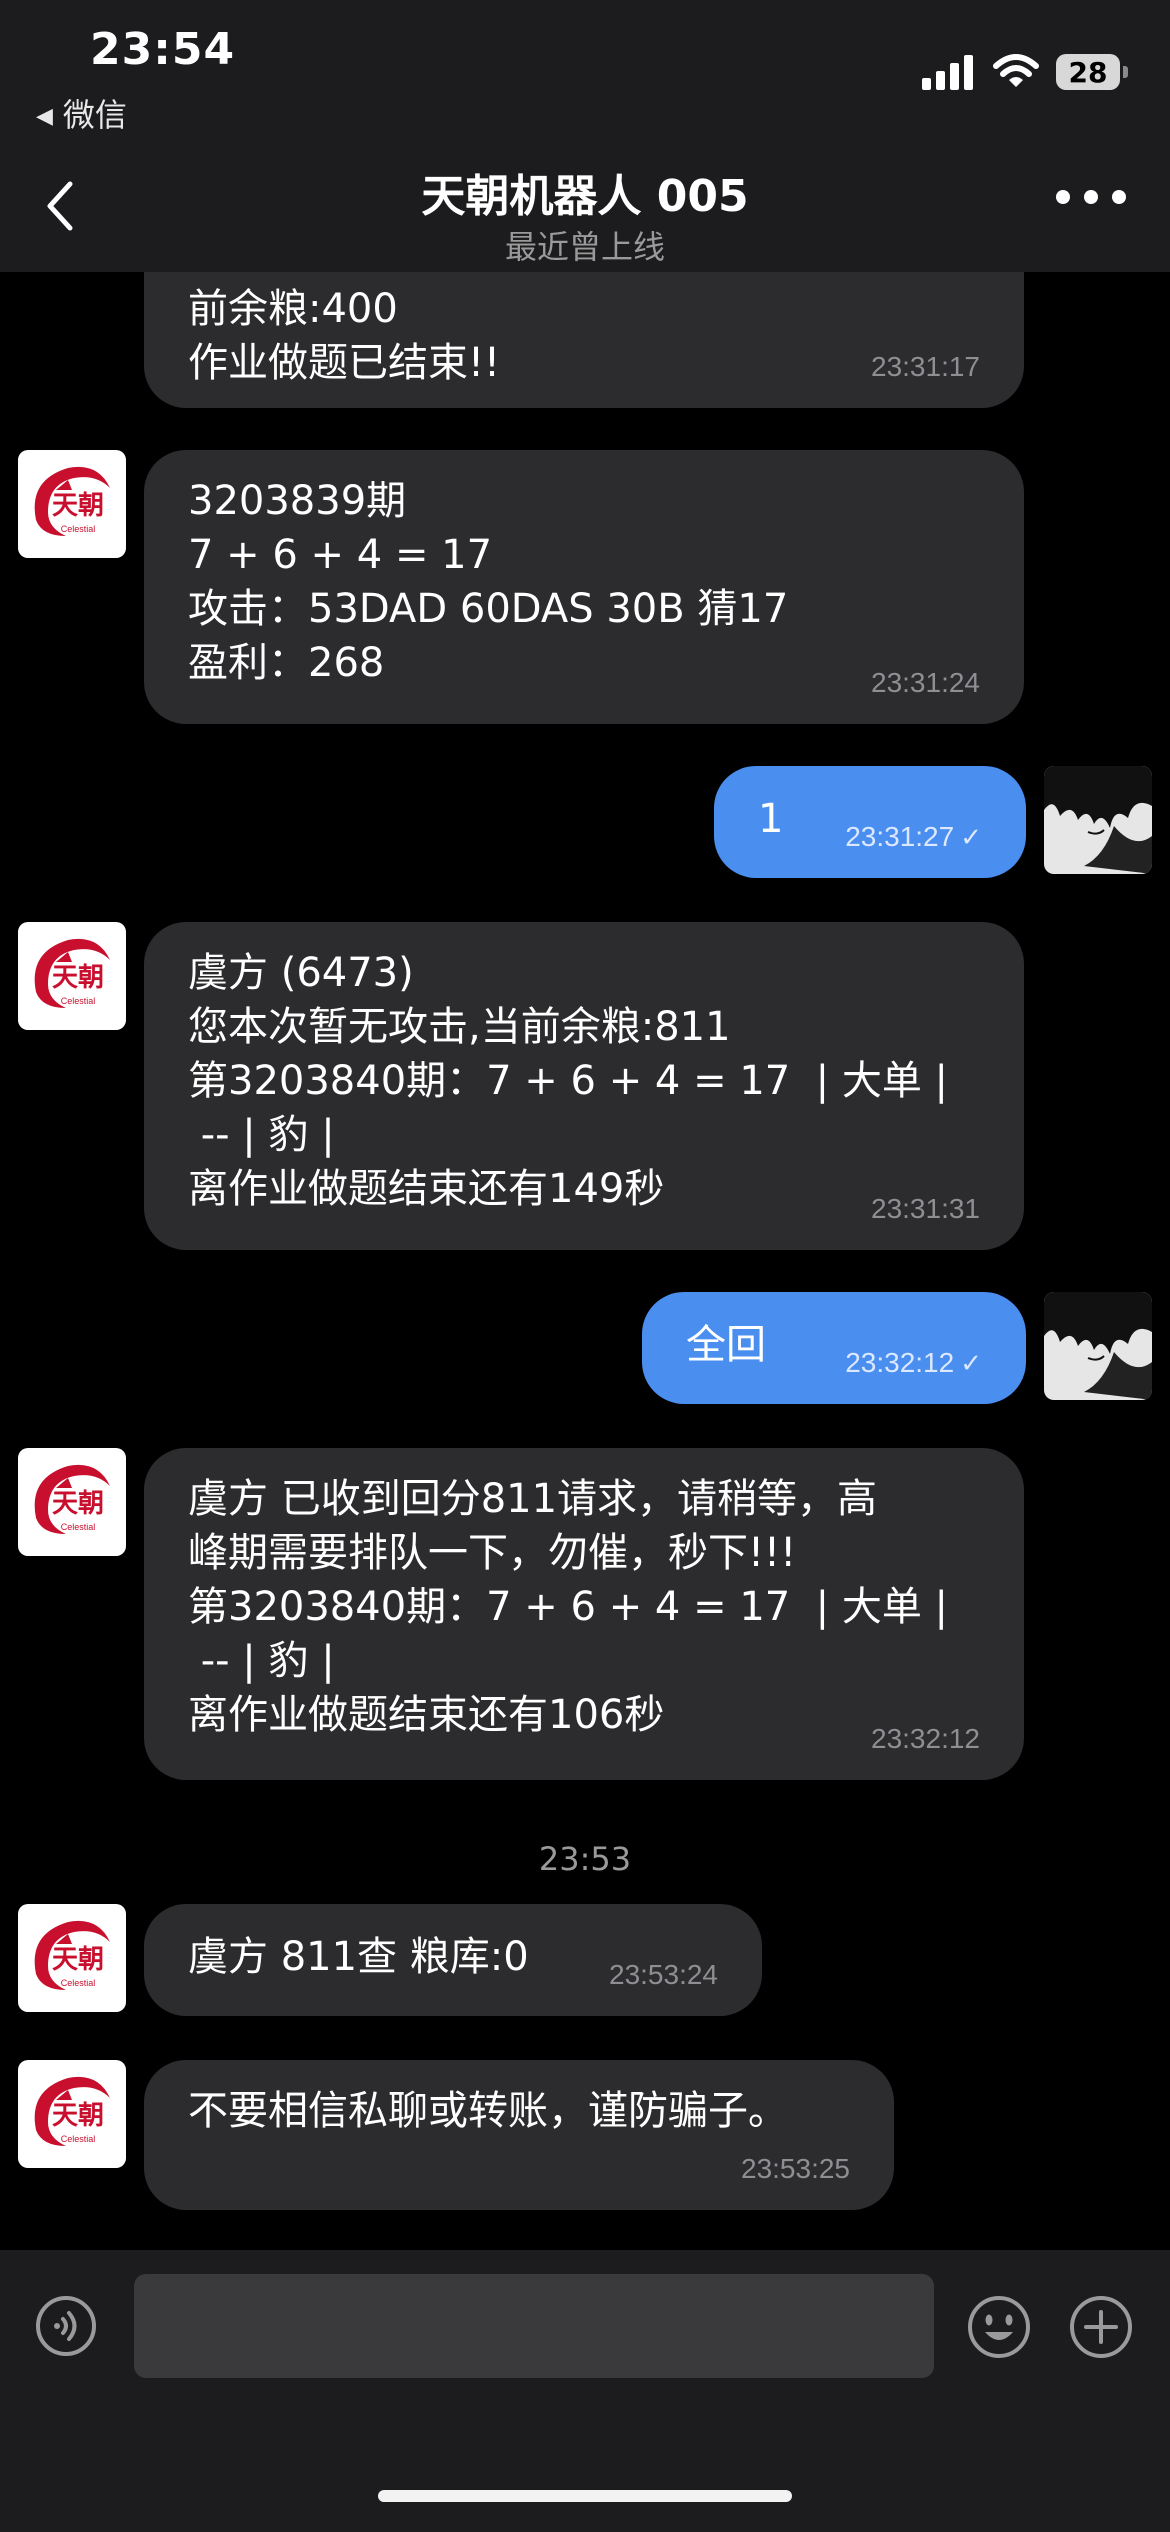 Image resolution: width=1170 pixels, height=2532 pixels. What do you see at coordinates (999, 2327) in the screenshot?
I see `emoji-icon` at bounding box center [999, 2327].